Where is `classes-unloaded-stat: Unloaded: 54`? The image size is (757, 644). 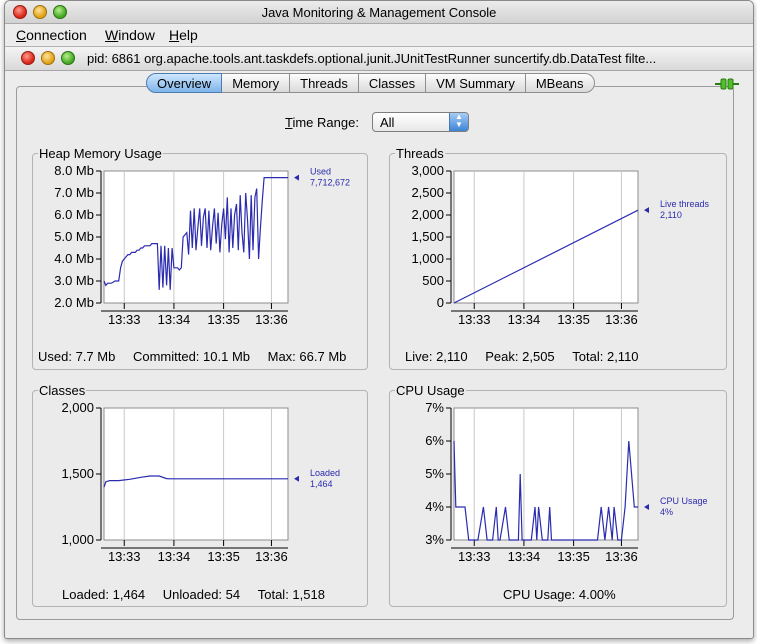
classes-unloaded-stat: Unloaded: 54 is located at coordinates (201, 594).